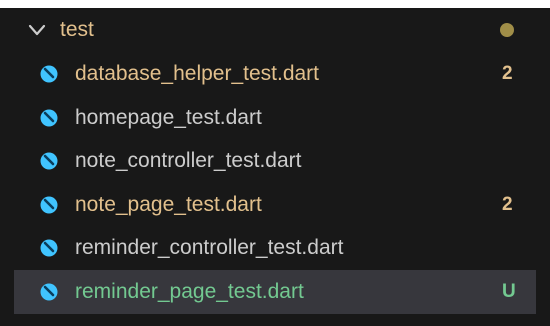 Image resolution: width=550 pixels, height=326 pixels. I want to click on file-name: reminder_page_test.dart, so click(189, 291).